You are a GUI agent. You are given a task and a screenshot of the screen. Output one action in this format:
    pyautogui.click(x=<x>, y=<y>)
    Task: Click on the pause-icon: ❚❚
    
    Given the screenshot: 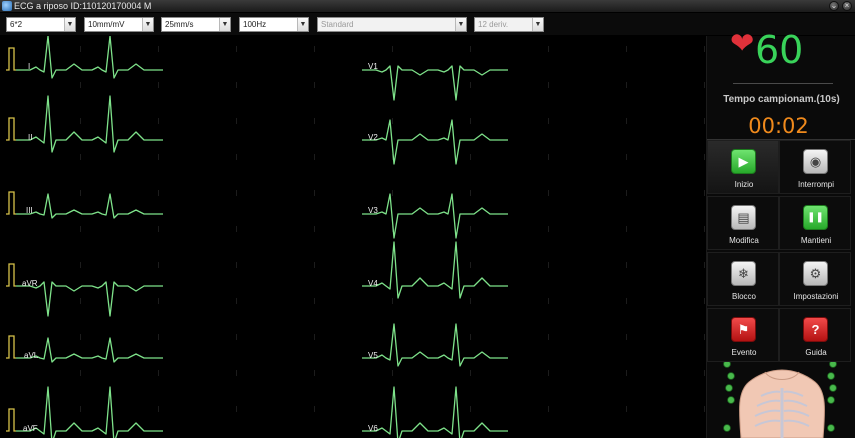 What is the action you would take?
    pyautogui.click(x=815, y=217)
    